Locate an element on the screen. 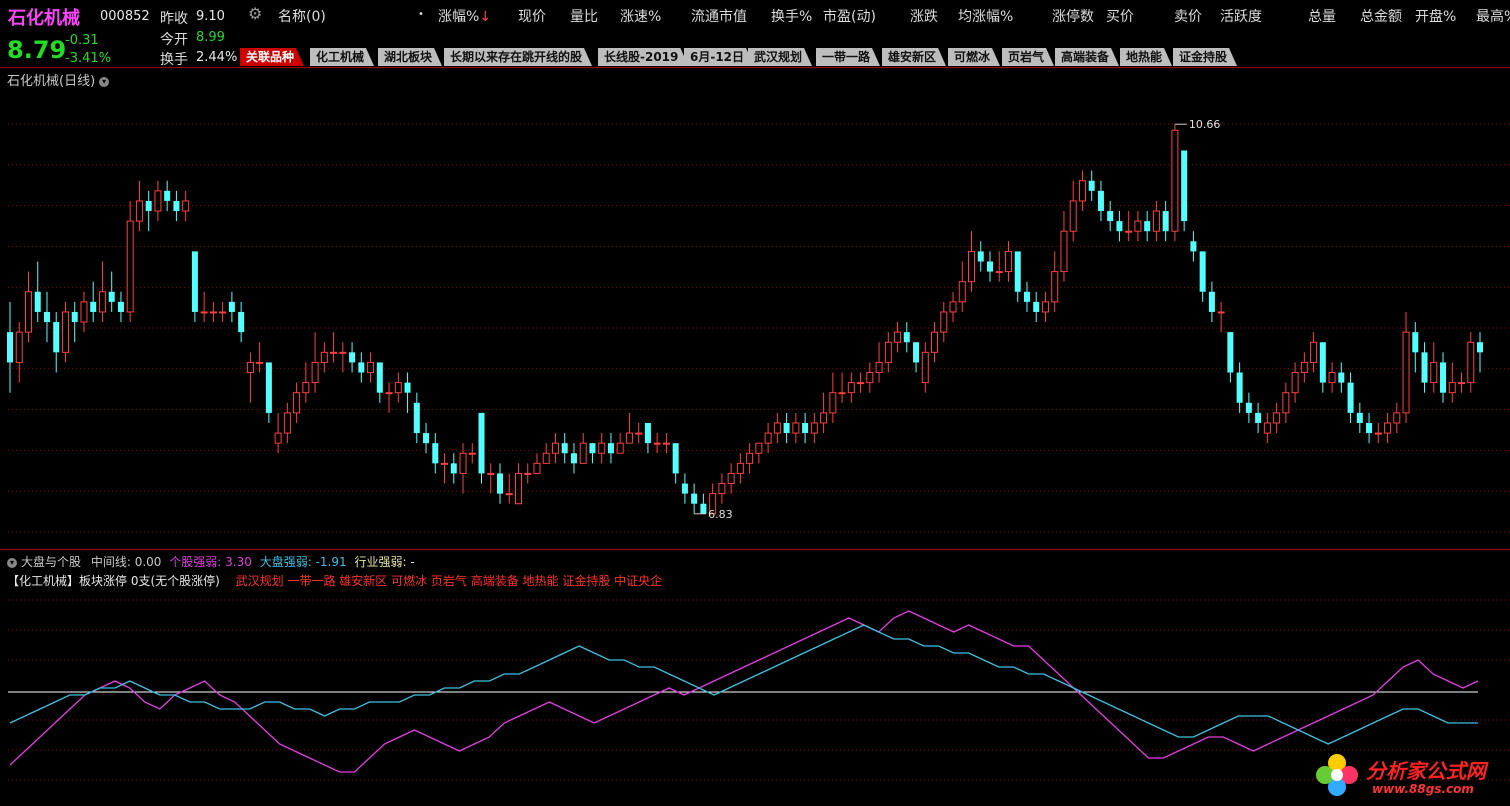 This screenshot has height=806, width=1510. col-speed: 涨速% is located at coordinates (640, 16).